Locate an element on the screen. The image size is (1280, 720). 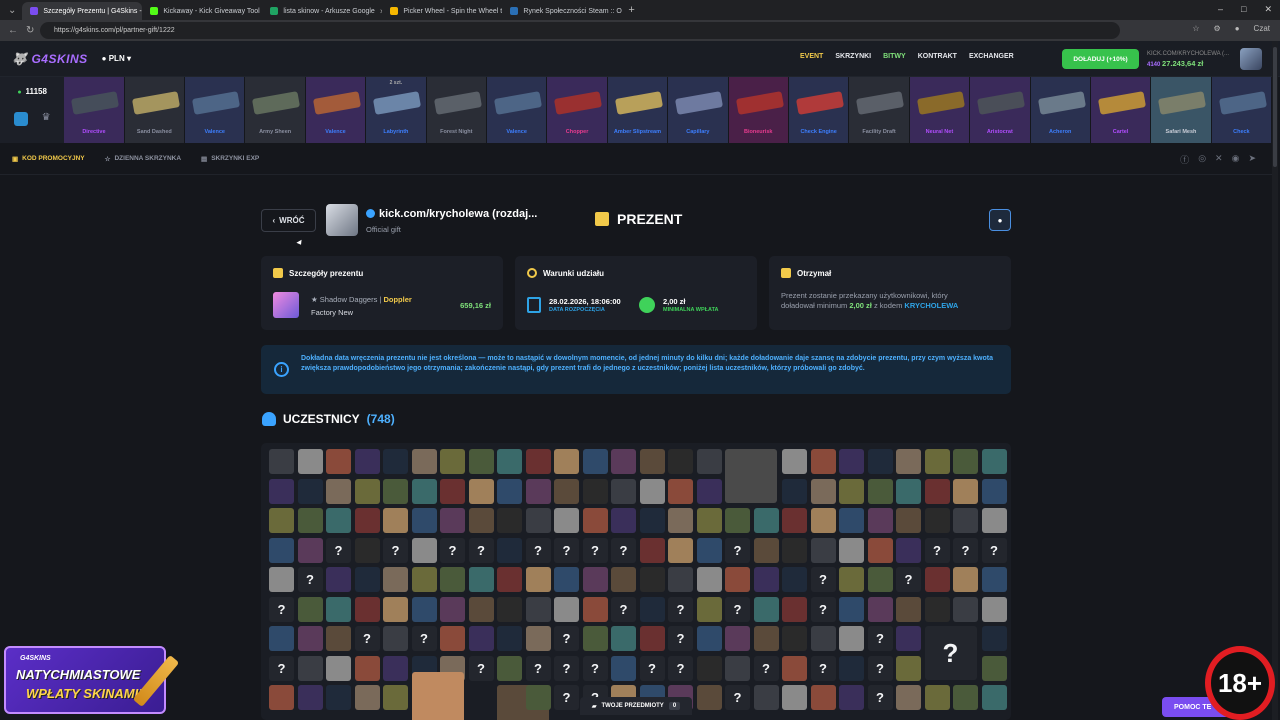
grid-view-icon is located at coordinates (20, 119).